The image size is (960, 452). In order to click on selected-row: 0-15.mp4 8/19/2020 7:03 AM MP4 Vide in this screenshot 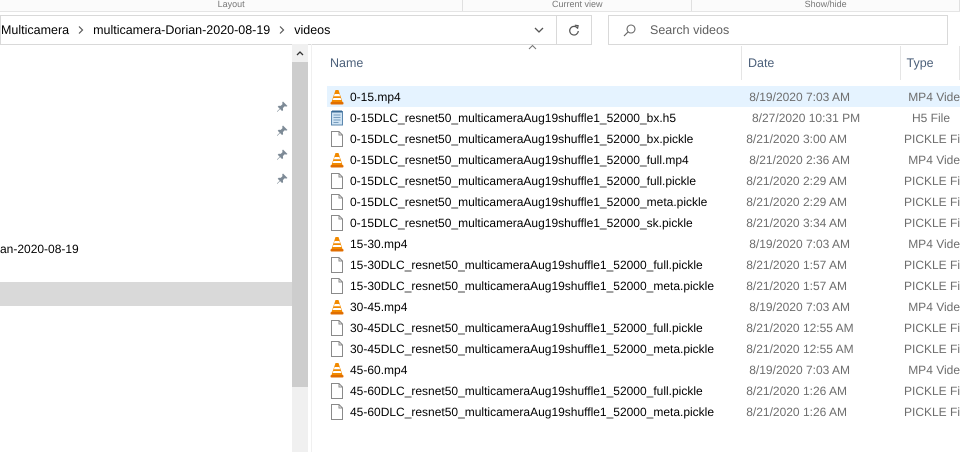, I will do `click(643, 96)`.